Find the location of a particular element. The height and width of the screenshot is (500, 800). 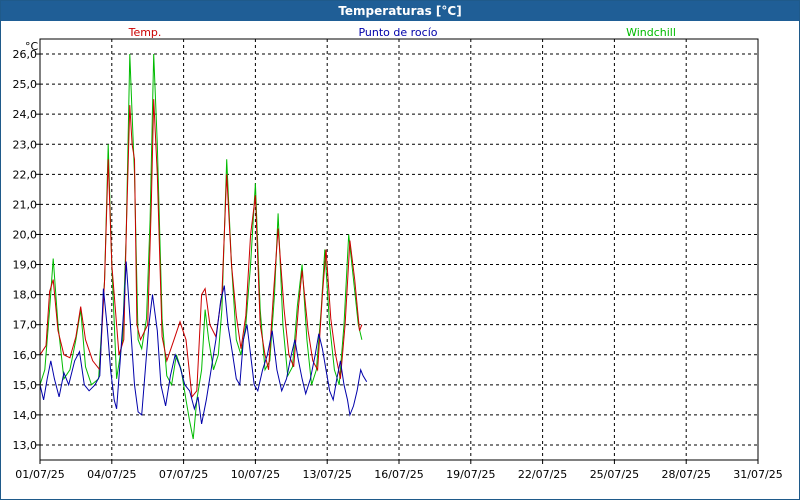

y-tick-label: 22,0 is located at coordinates (25, 174).